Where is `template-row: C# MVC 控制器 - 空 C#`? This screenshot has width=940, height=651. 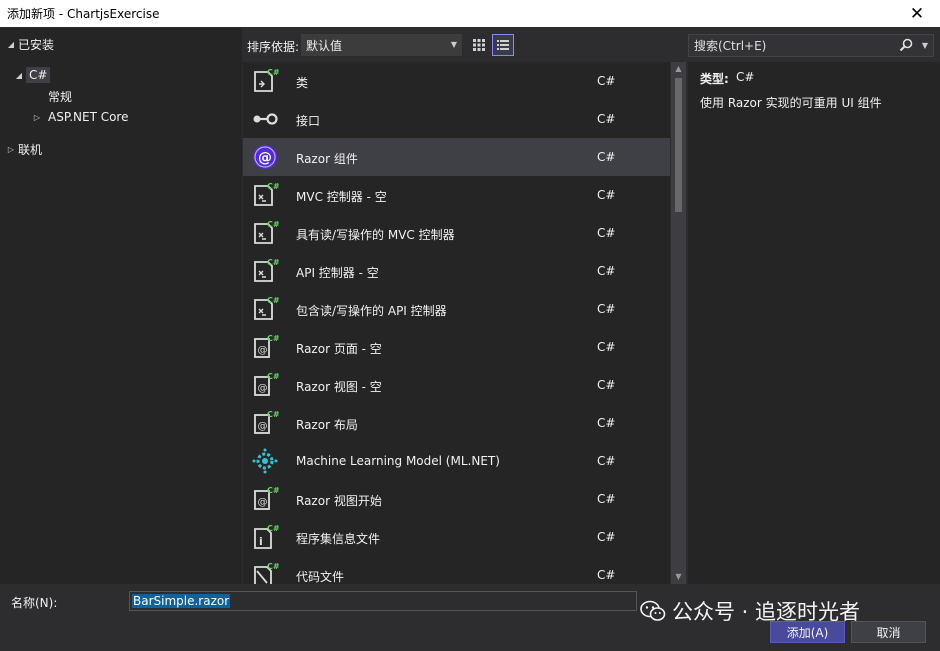 template-row: C# MVC 控制器 - 空 C# is located at coordinates (456, 195).